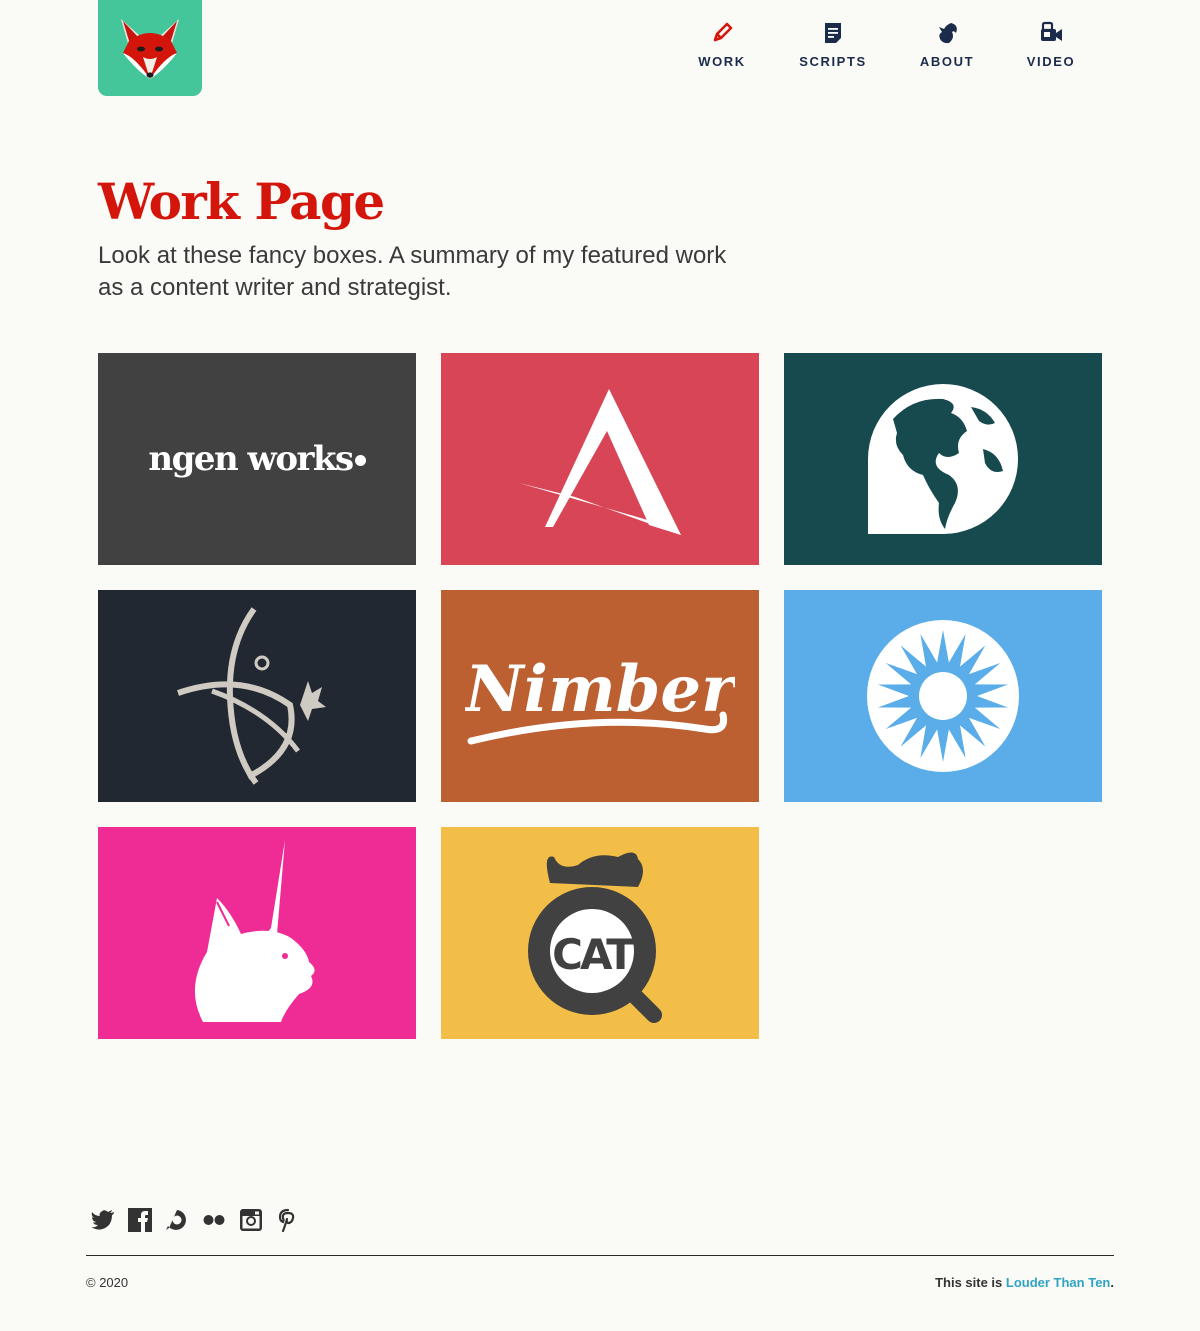  What do you see at coordinates (1058, 1282) in the screenshot?
I see `louder-than-ten-link: Louder Than Ten` at bounding box center [1058, 1282].